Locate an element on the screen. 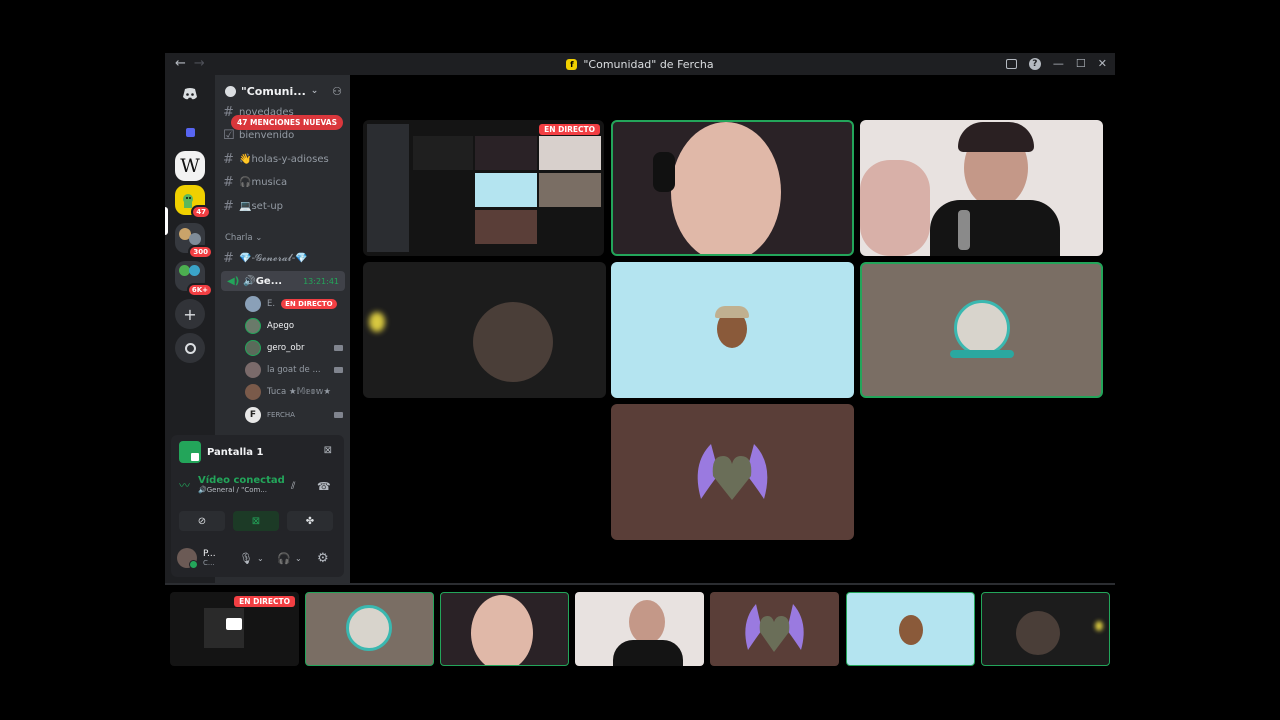 The width and height of the screenshot is (1280, 720). strip-streamer is located at coordinates (504, 629).